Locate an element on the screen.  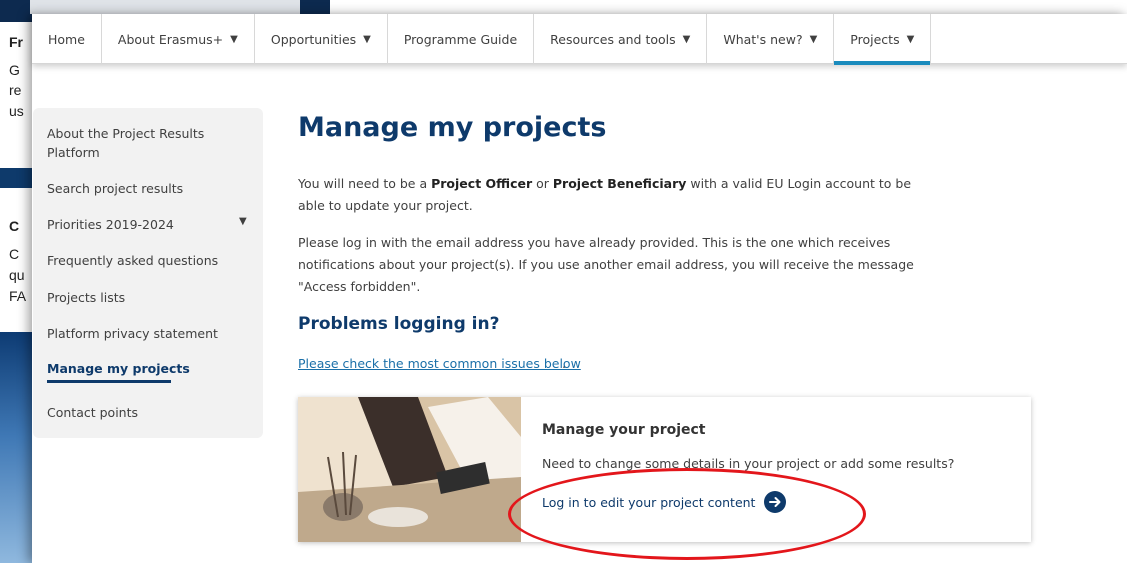
nav-resources-and-tools: Resources and tools ▼ is located at coordinates (621, 39).